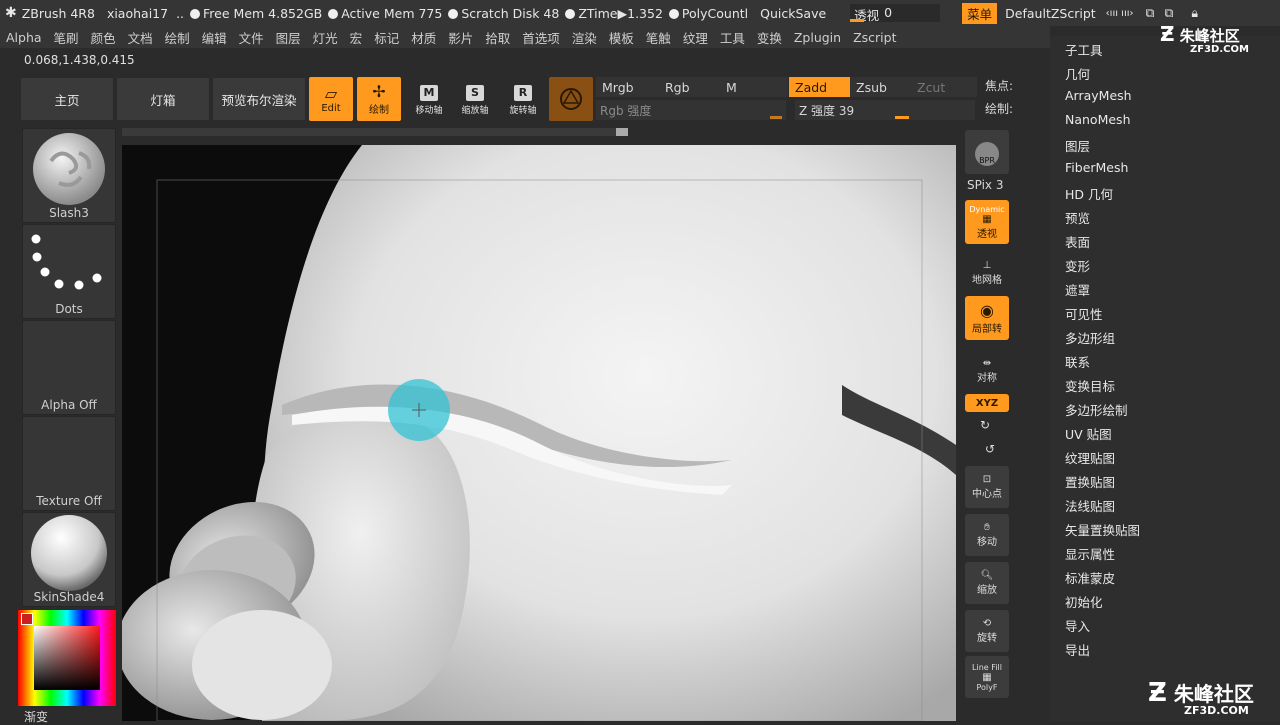 The height and width of the screenshot is (725, 1280). I want to click on tool-menu-item: 预览, so click(1077, 217).